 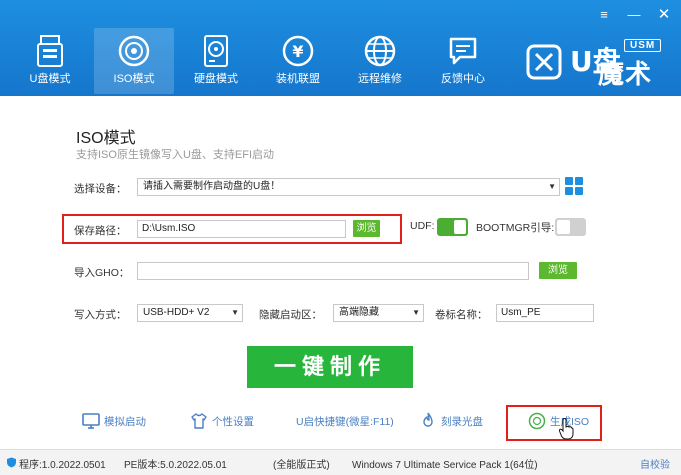 What do you see at coordinates (461, 315) in the screenshot?
I see `volume-label-label: 卷标名称：` at bounding box center [461, 315].